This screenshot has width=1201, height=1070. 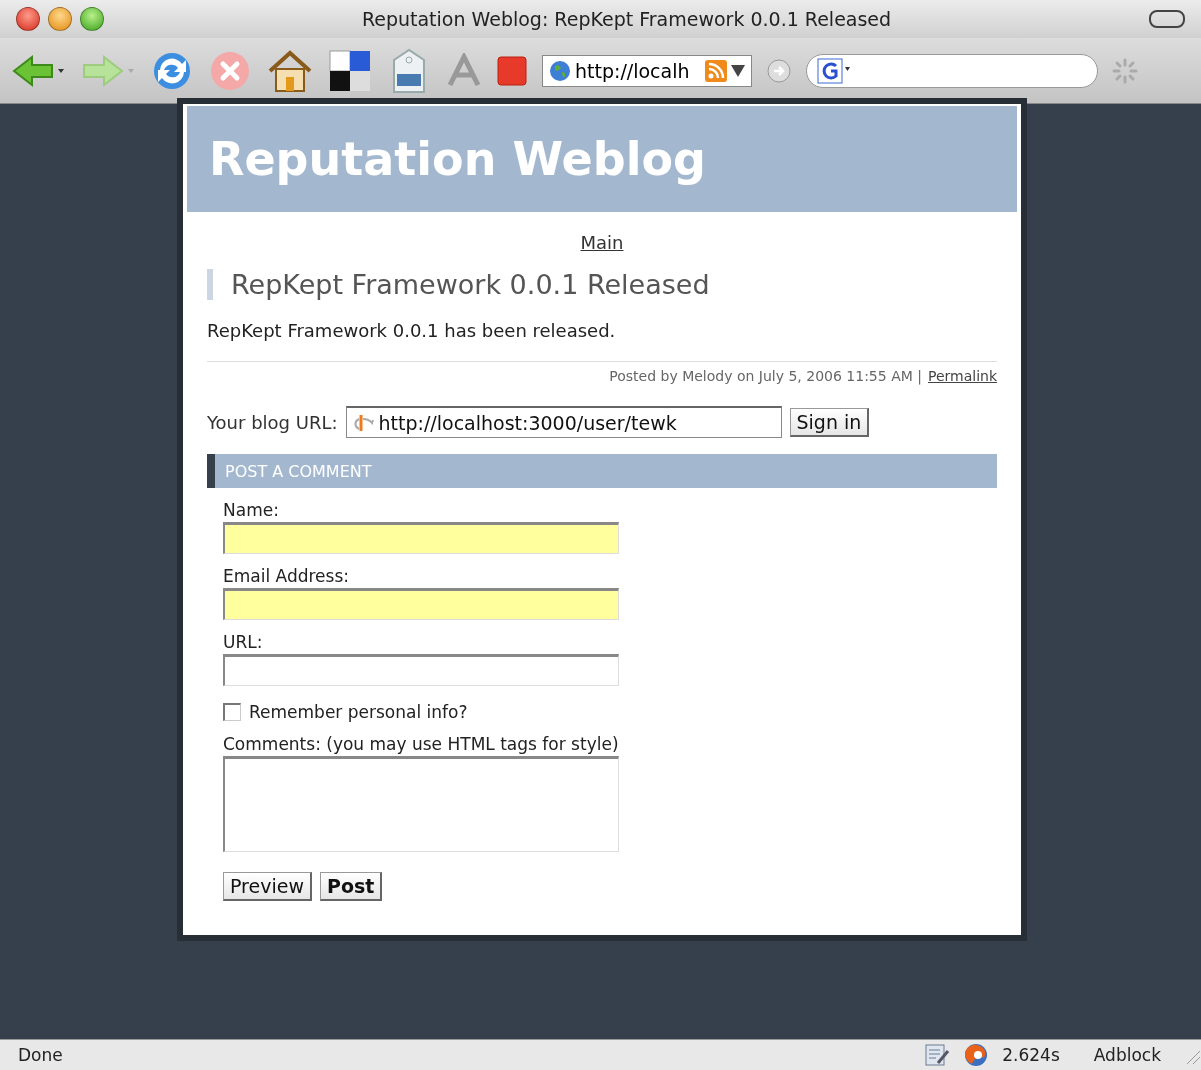 I want to click on section-title: POST A COMMENT, so click(x=298, y=471).